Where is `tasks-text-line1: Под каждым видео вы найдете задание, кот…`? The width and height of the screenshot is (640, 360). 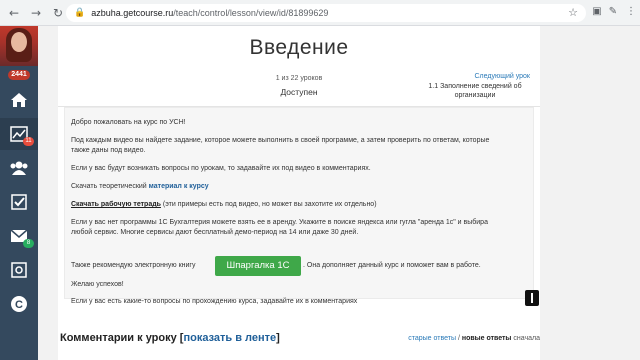
tasks-text-line1: Под каждым видео вы найдете задание, кот… is located at coordinates (280, 140).